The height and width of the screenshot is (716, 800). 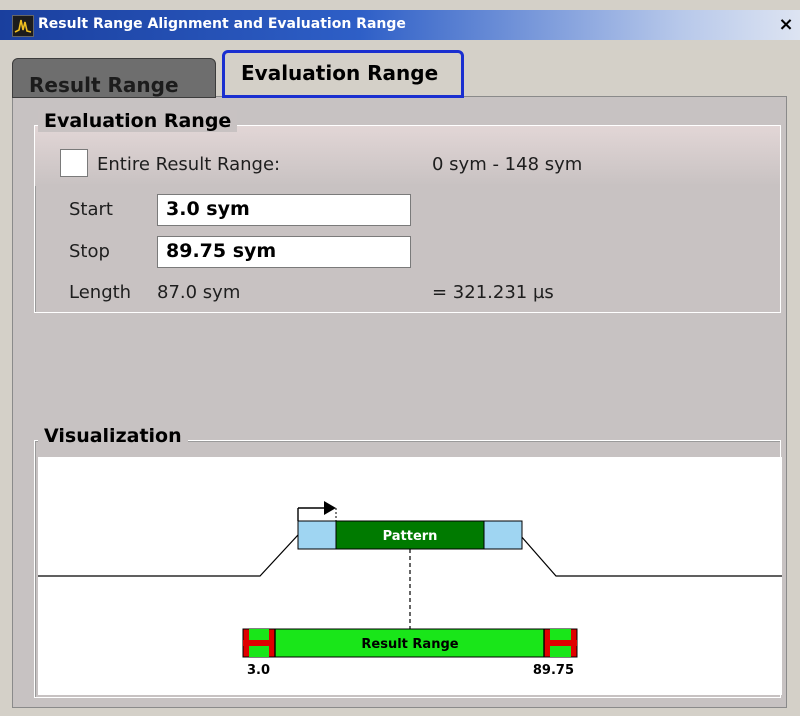 I want to click on spectrum-icon, so click(x=23, y=26).